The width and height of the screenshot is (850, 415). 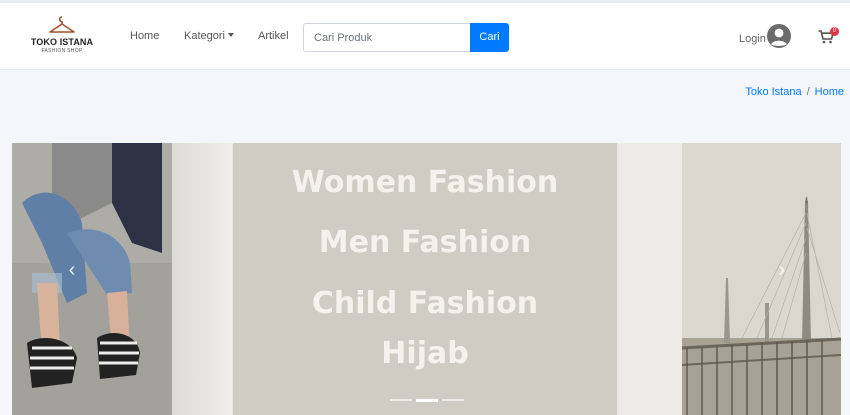 I want to click on nav-kategori-dropdown: Kategori, so click(x=209, y=36).